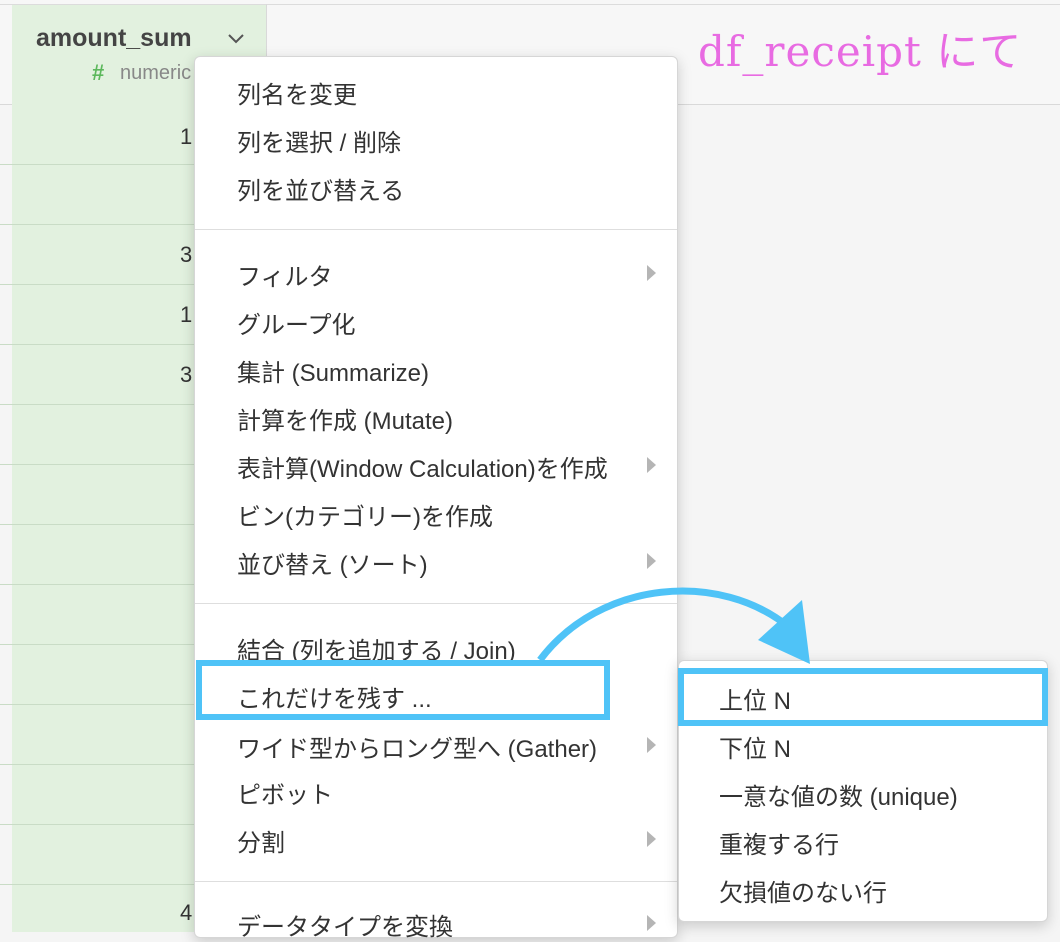  What do you see at coordinates (114, 38) in the screenshot?
I see `column-header-name: amount_sum` at bounding box center [114, 38].